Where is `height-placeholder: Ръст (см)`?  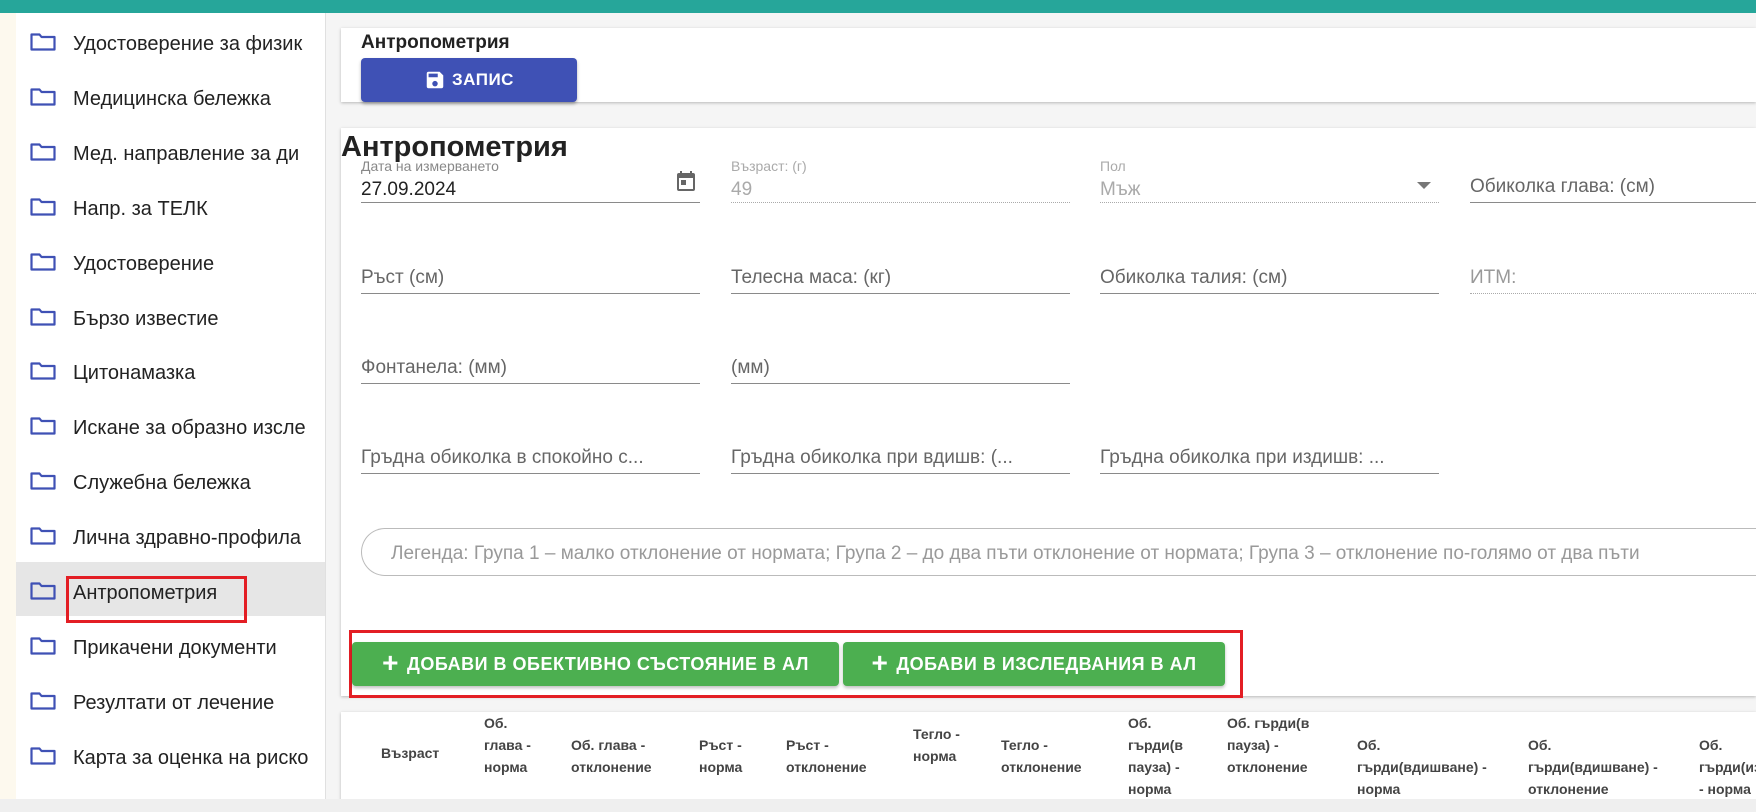 height-placeholder: Ръст (см) is located at coordinates (403, 277).